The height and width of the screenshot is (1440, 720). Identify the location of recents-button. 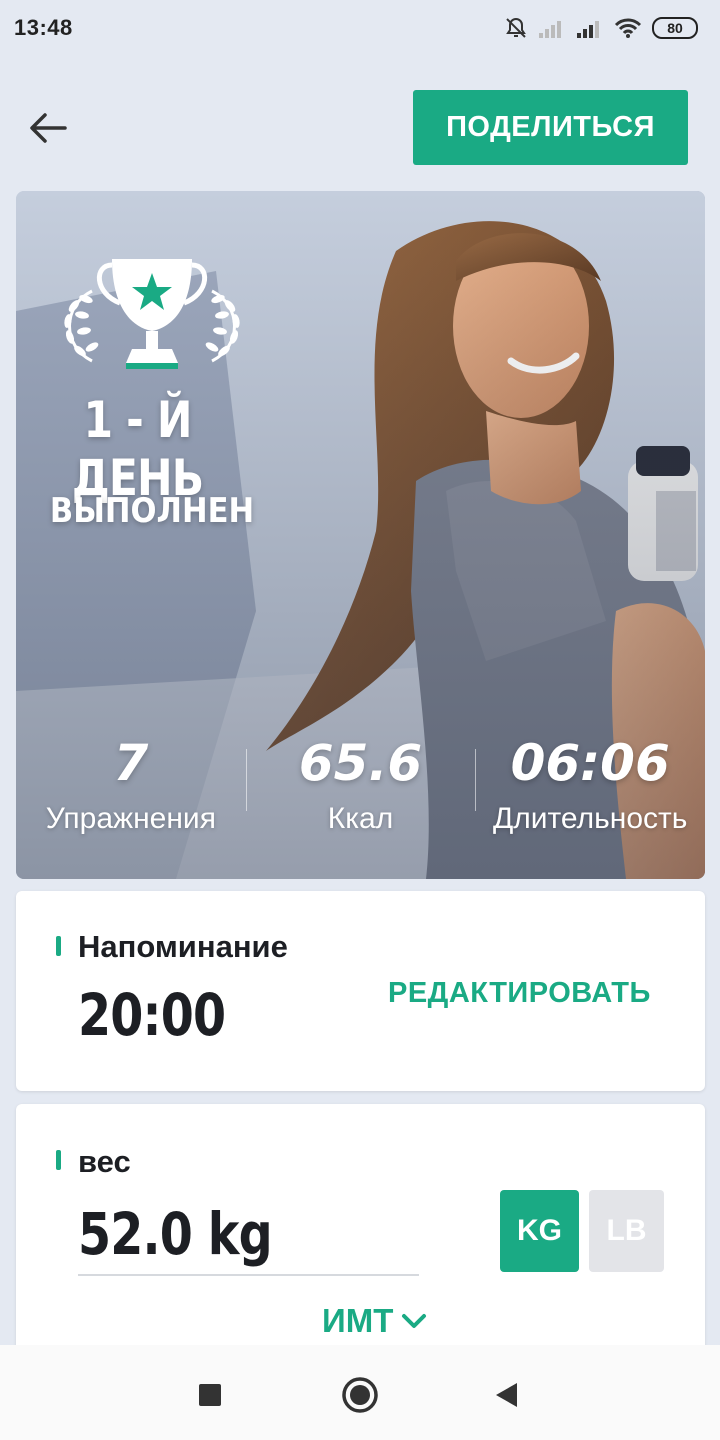
(210, 1395).